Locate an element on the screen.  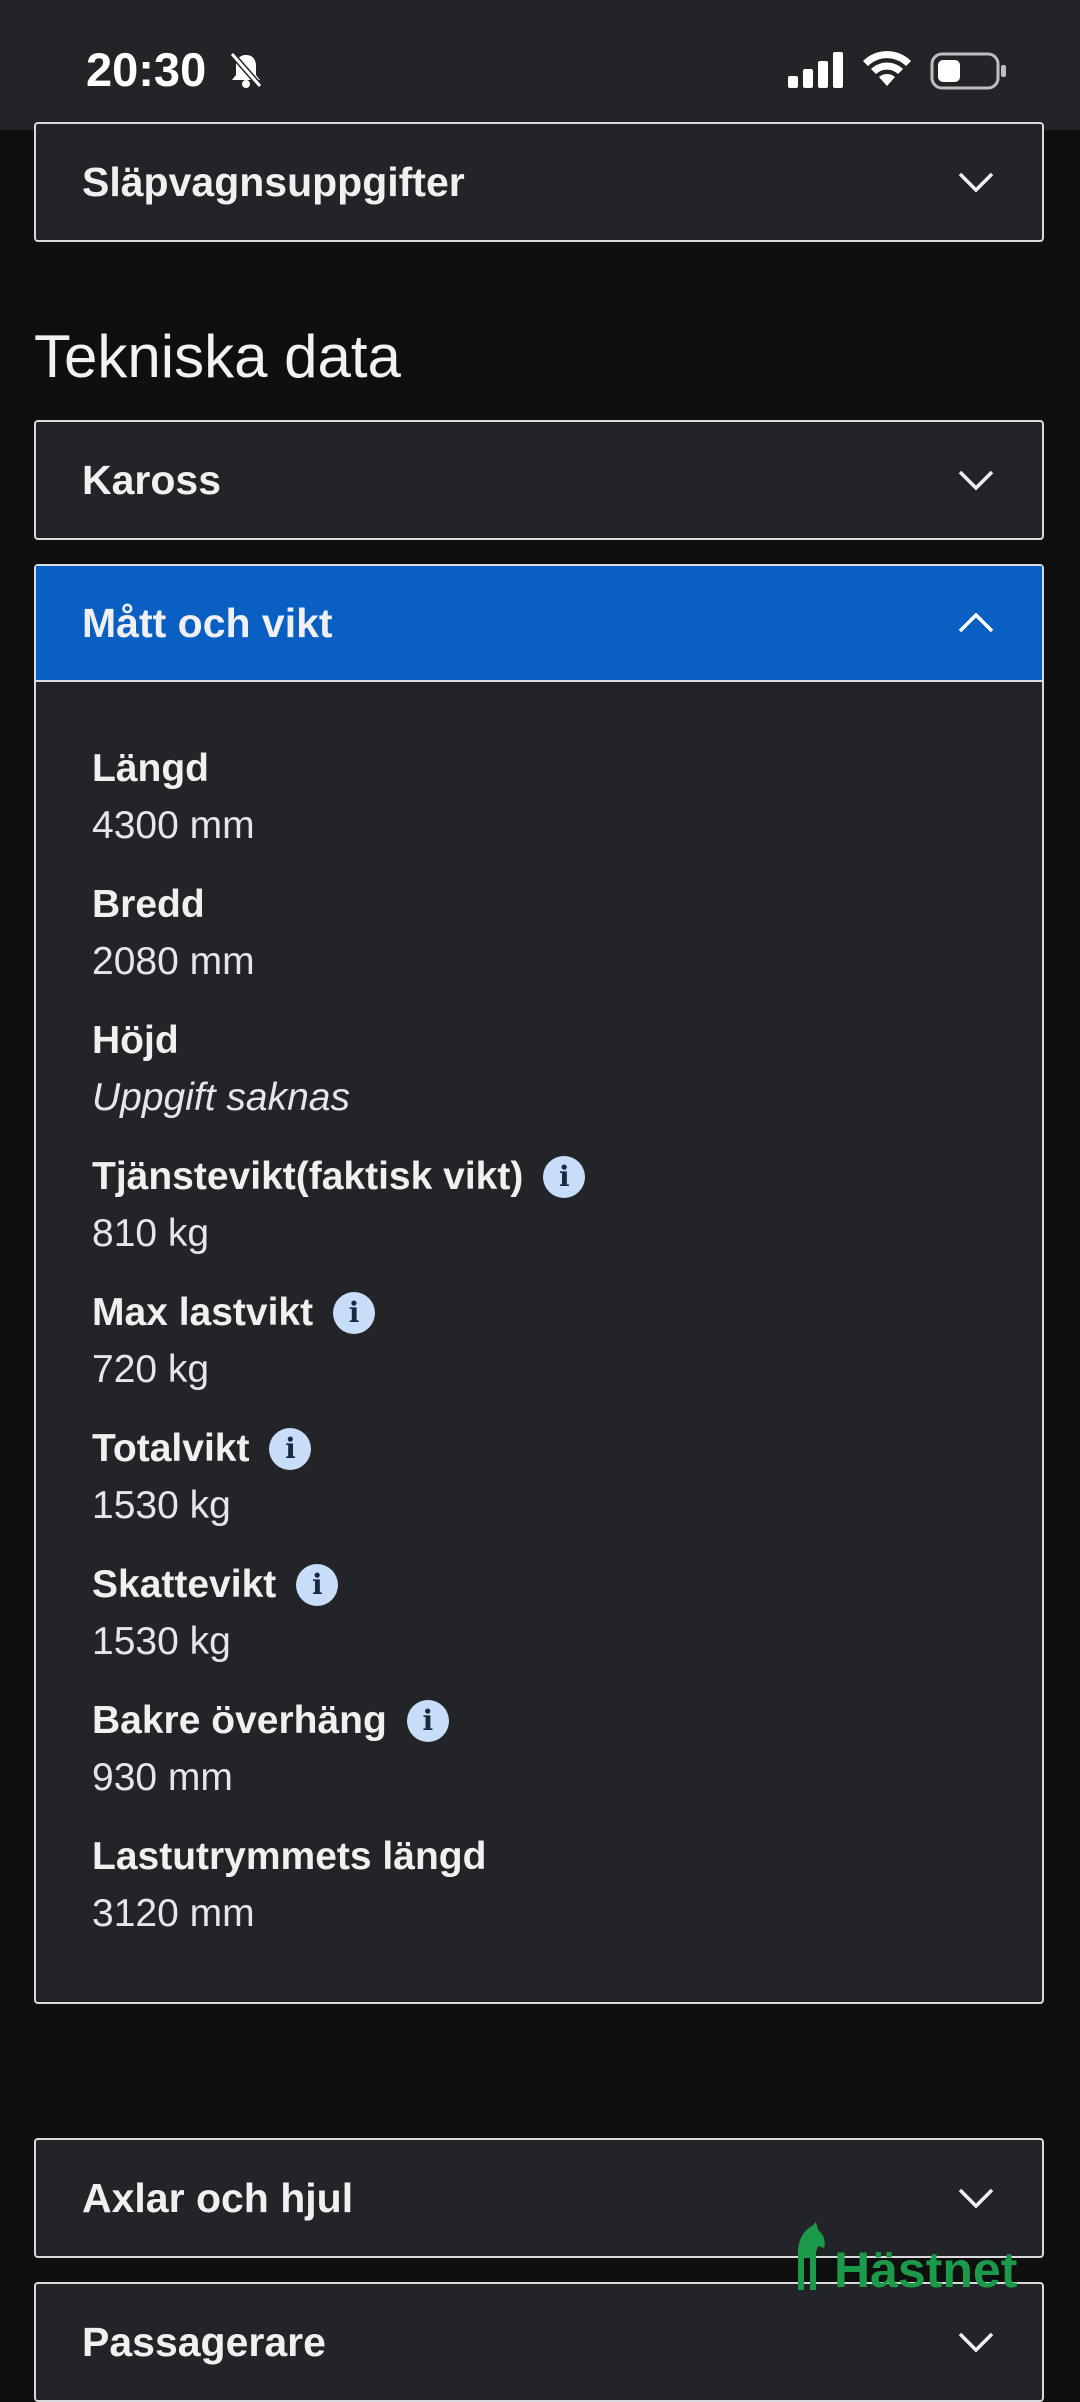
status-time: 20:30 is located at coordinates (146, 69).